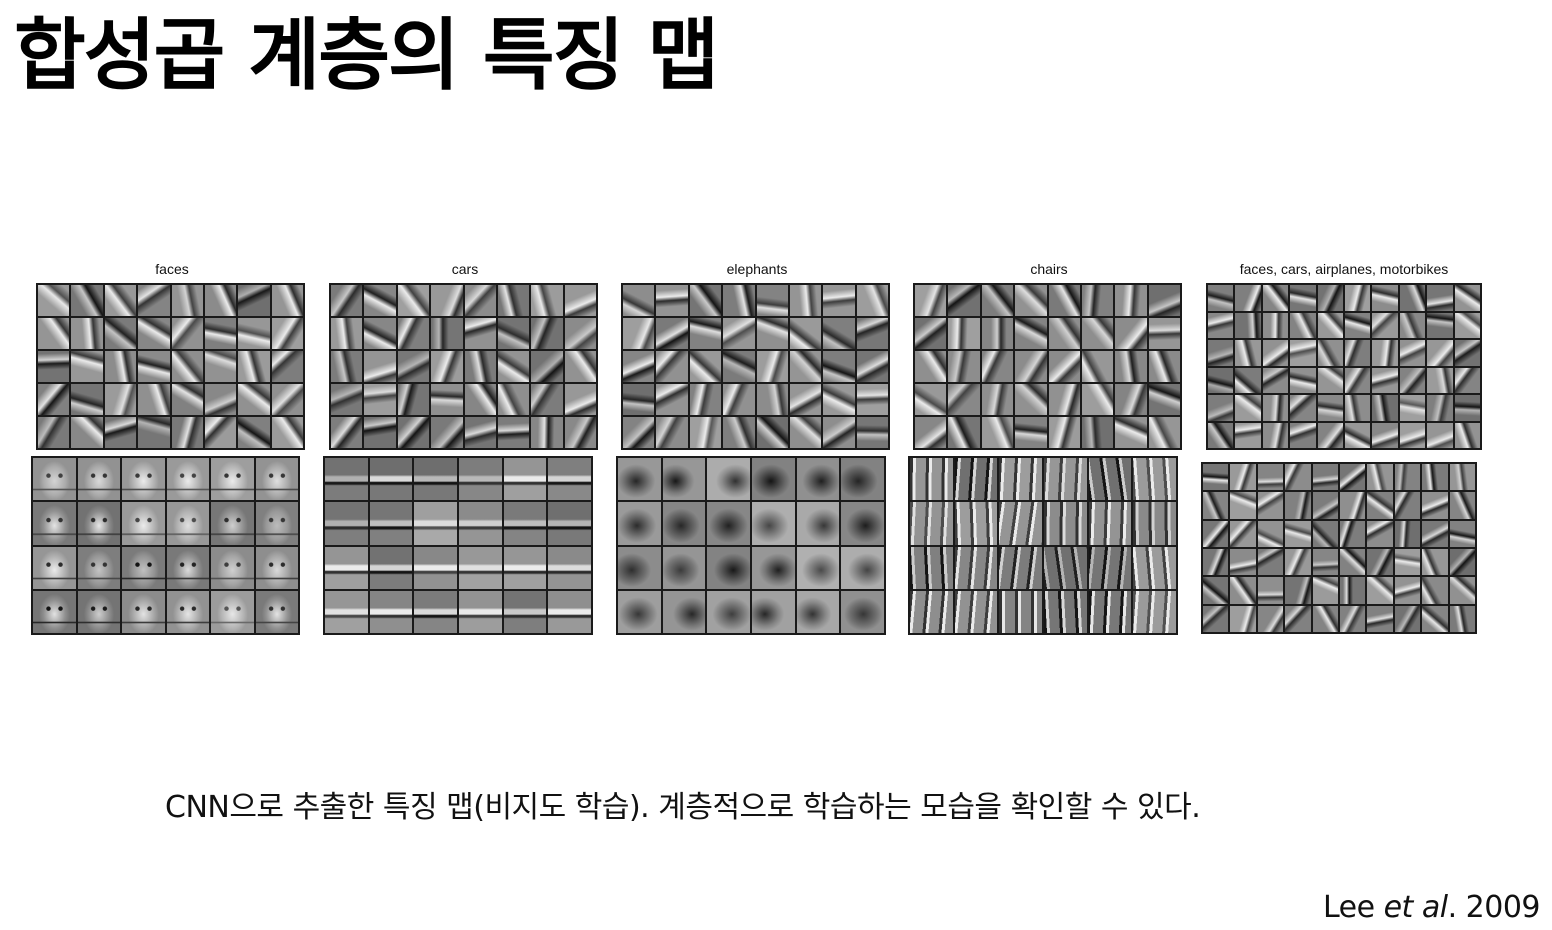 This screenshot has width=1552, height=930. I want to click on panel-label: elephants, so click(757, 269).